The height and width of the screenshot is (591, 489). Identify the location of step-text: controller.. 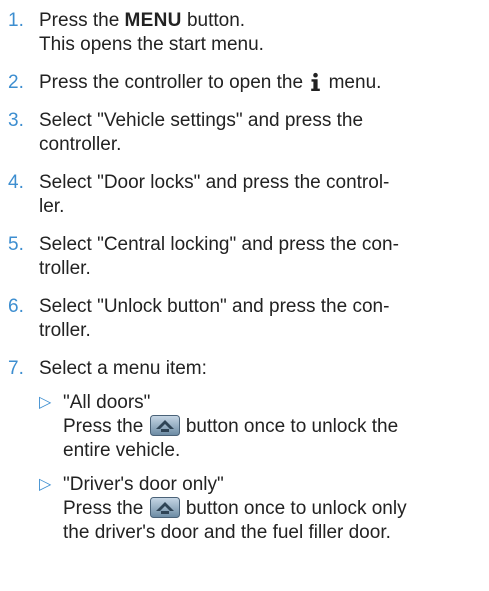
(80, 144).